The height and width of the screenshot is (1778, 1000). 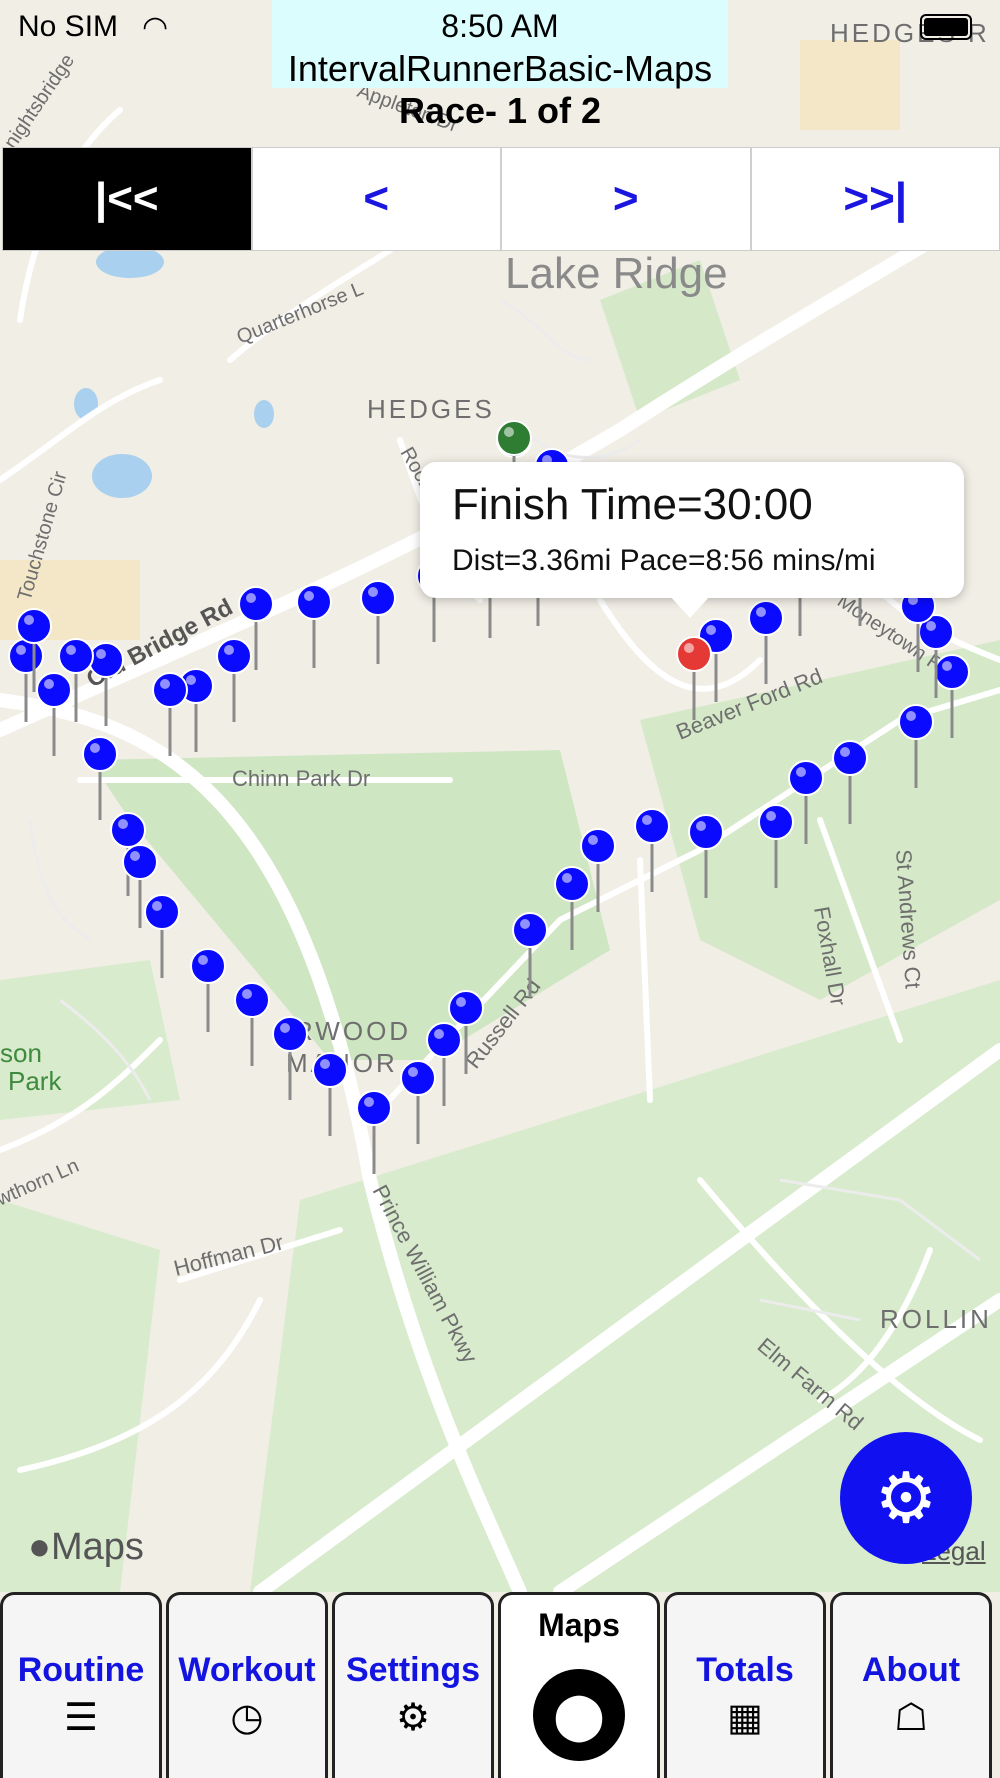 What do you see at coordinates (911, 1718) in the screenshot?
I see `briefcase-icon: ☖` at bounding box center [911, 1718].